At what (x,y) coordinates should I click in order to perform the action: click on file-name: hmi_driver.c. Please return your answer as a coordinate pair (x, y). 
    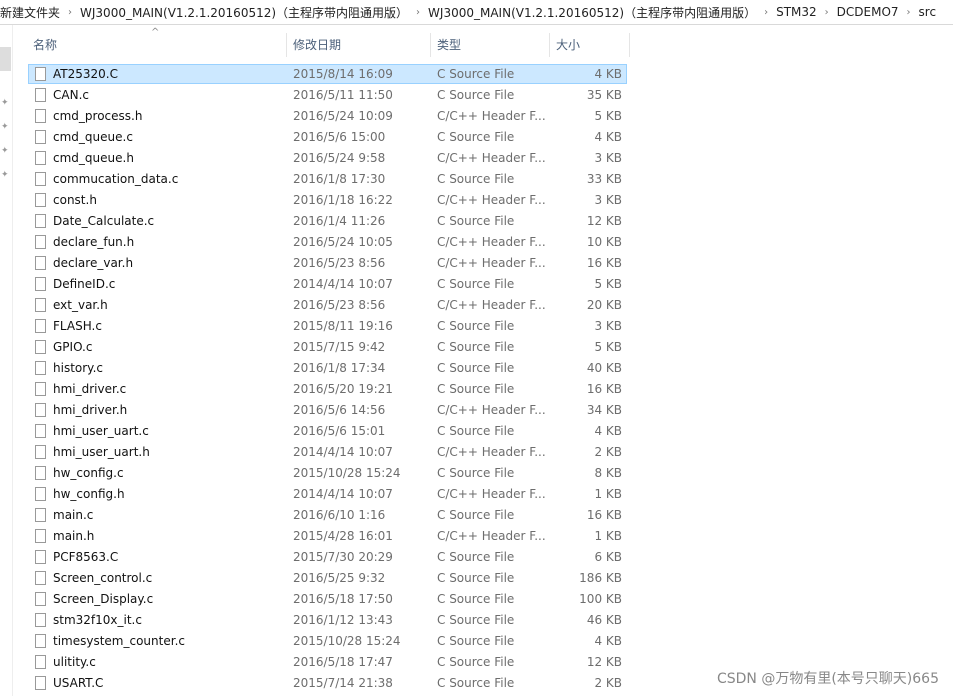
    Looking at the image, I should click on (90, 389).